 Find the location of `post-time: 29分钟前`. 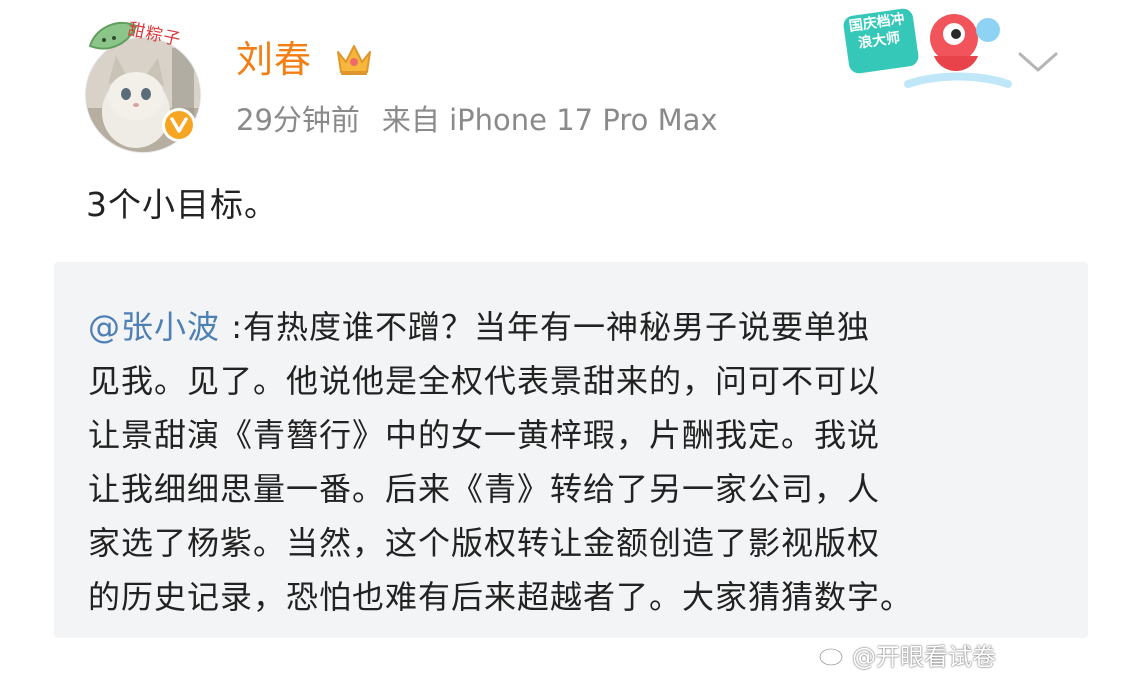

post-time: 29分钟前 is located at coordinates (298, 120).